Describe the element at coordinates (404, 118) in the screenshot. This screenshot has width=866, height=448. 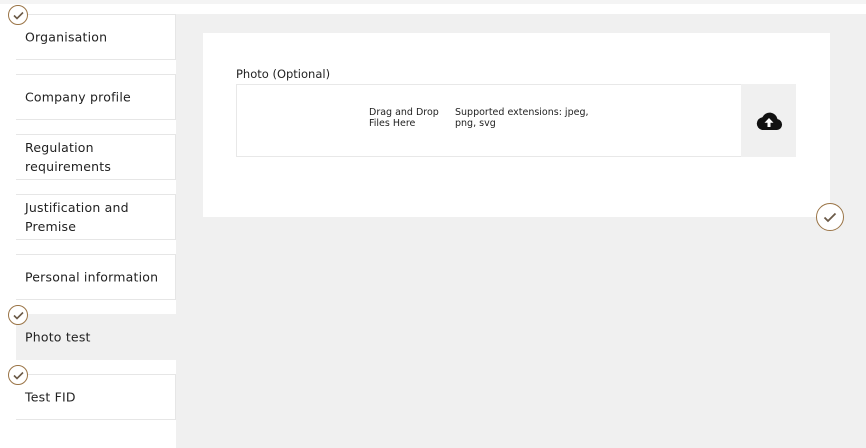
I see `drag-drop-text: Drag and Drop Files Here` at that location.